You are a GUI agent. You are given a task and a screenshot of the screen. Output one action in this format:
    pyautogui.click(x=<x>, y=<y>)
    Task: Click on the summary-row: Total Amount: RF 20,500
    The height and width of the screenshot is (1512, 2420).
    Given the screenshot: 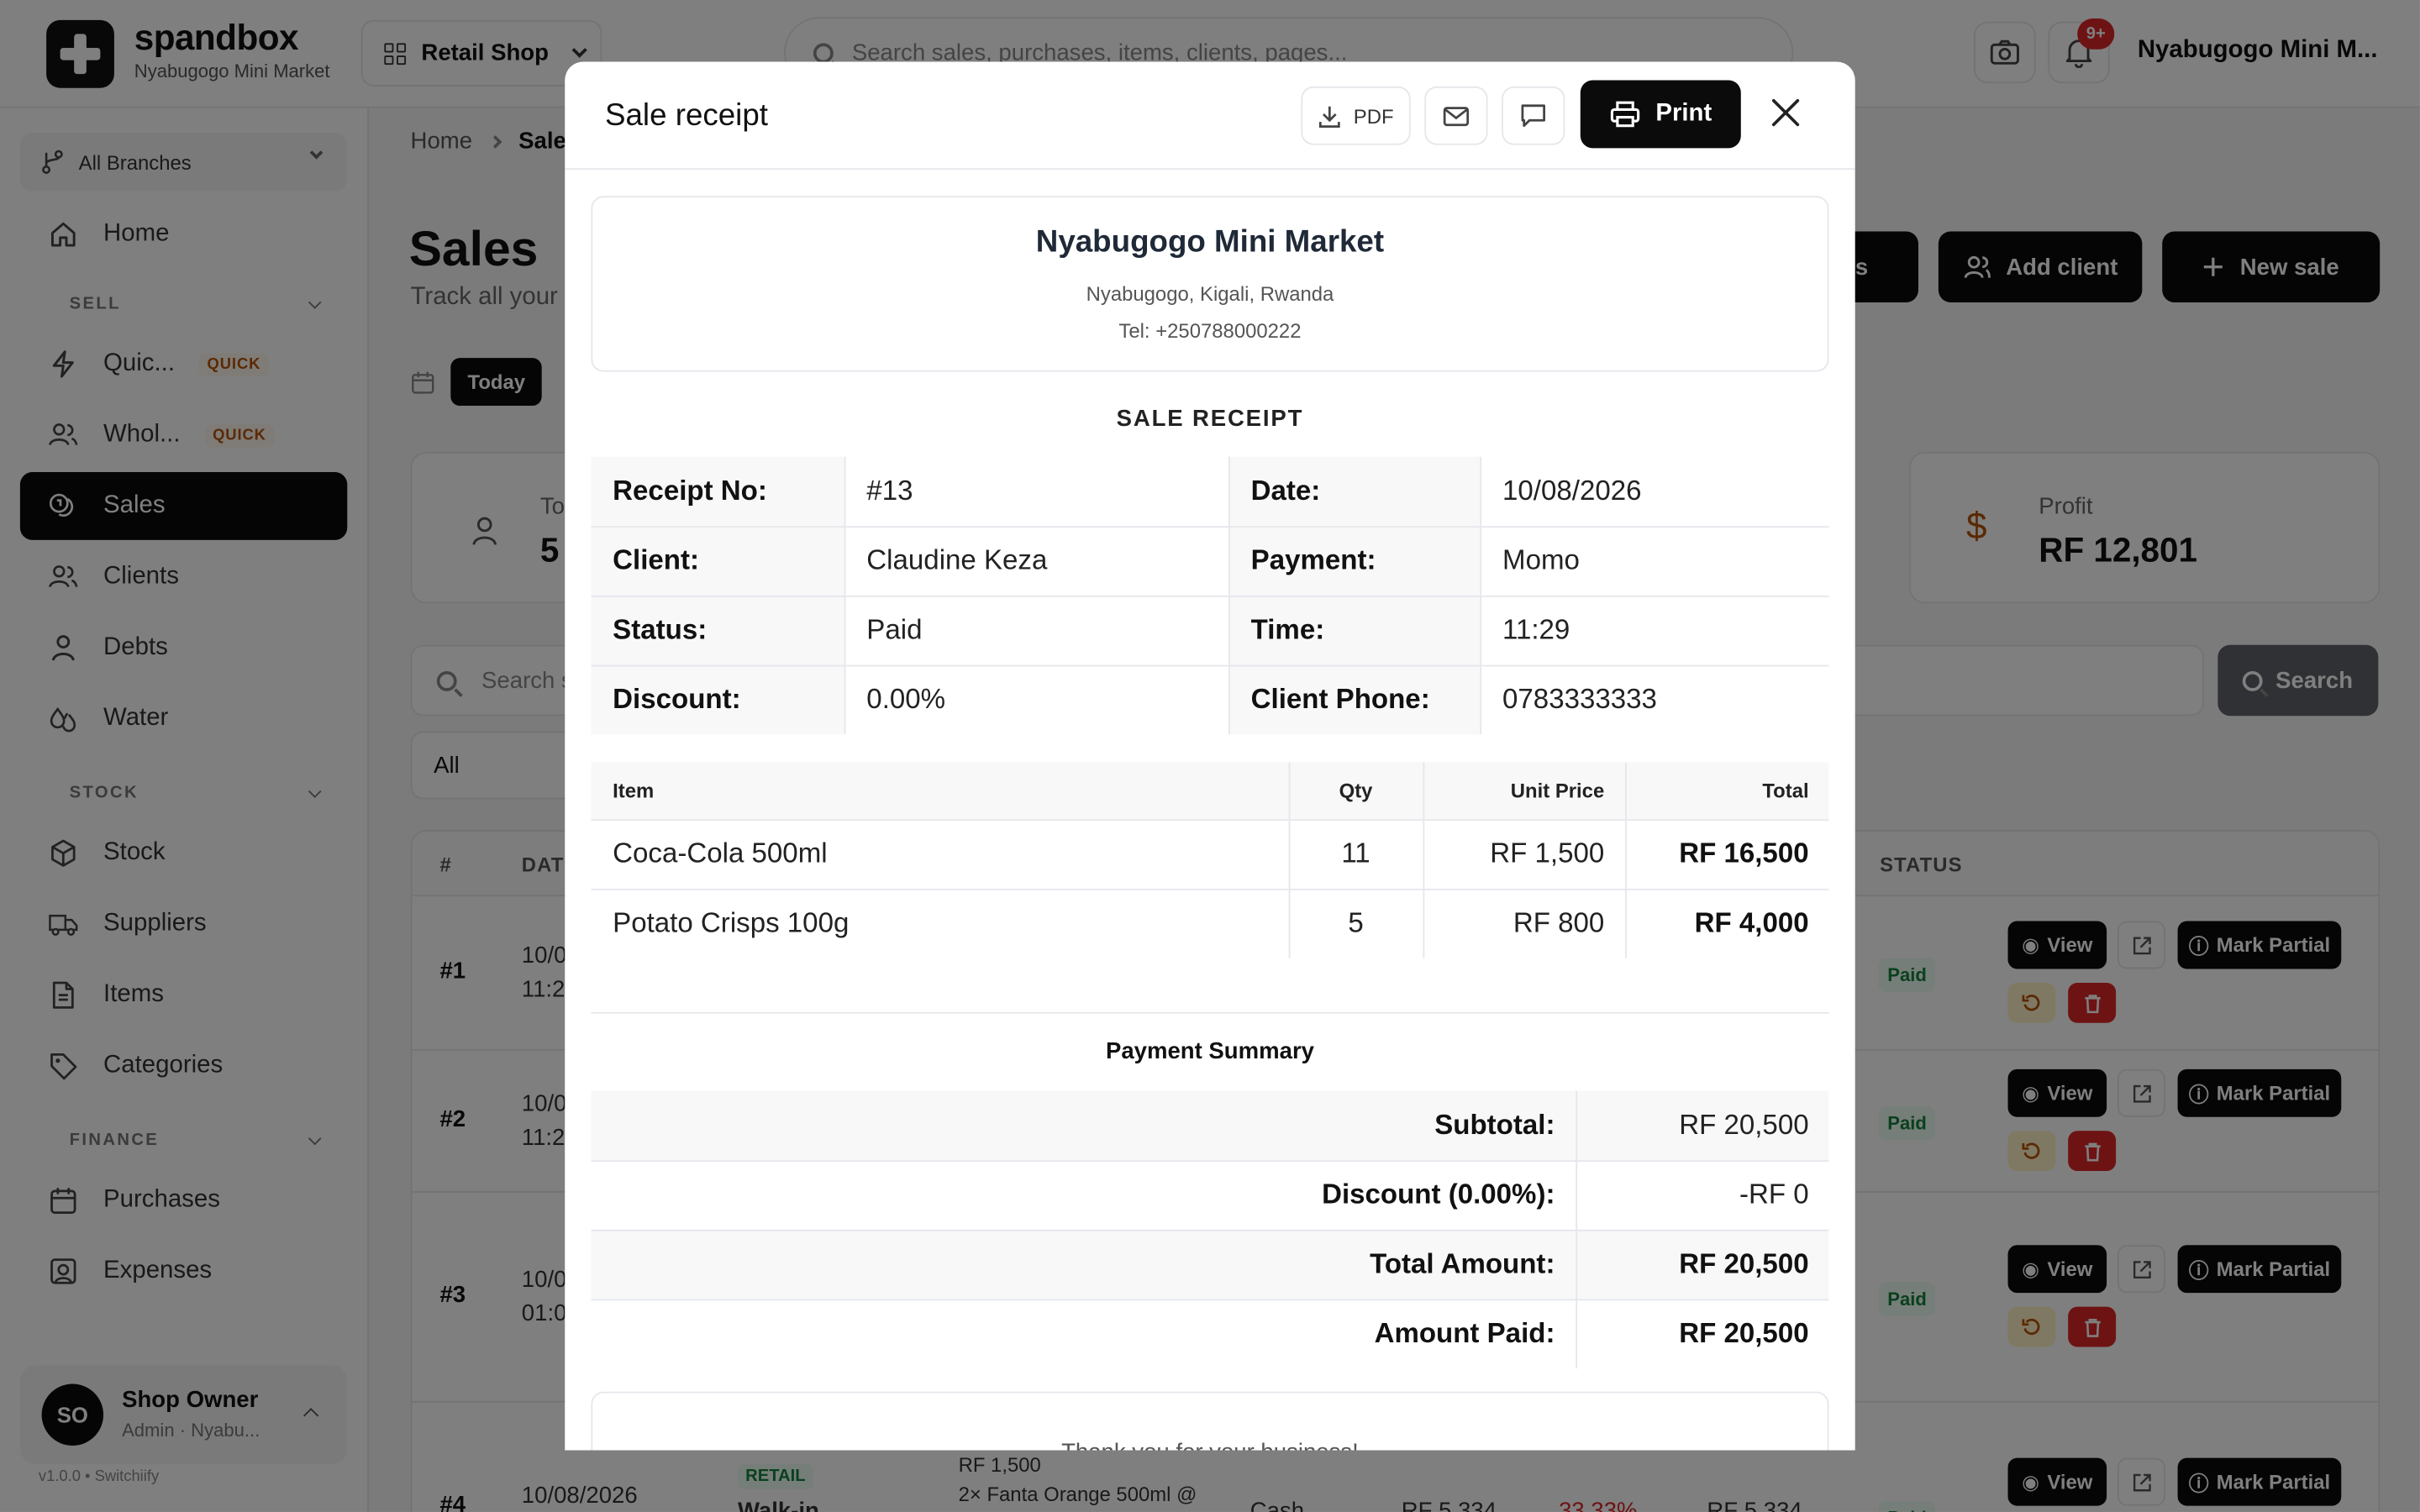 What is the action you would take?
    pyautogui.click(x=1210, y=1264)
    